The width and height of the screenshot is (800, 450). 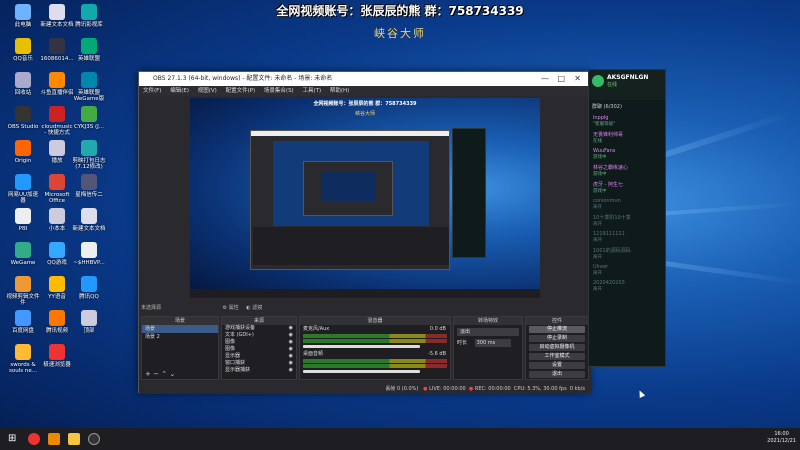 I want to click on chat-contact-item: WuuFans 游戏中, so click(x=627, y=154).